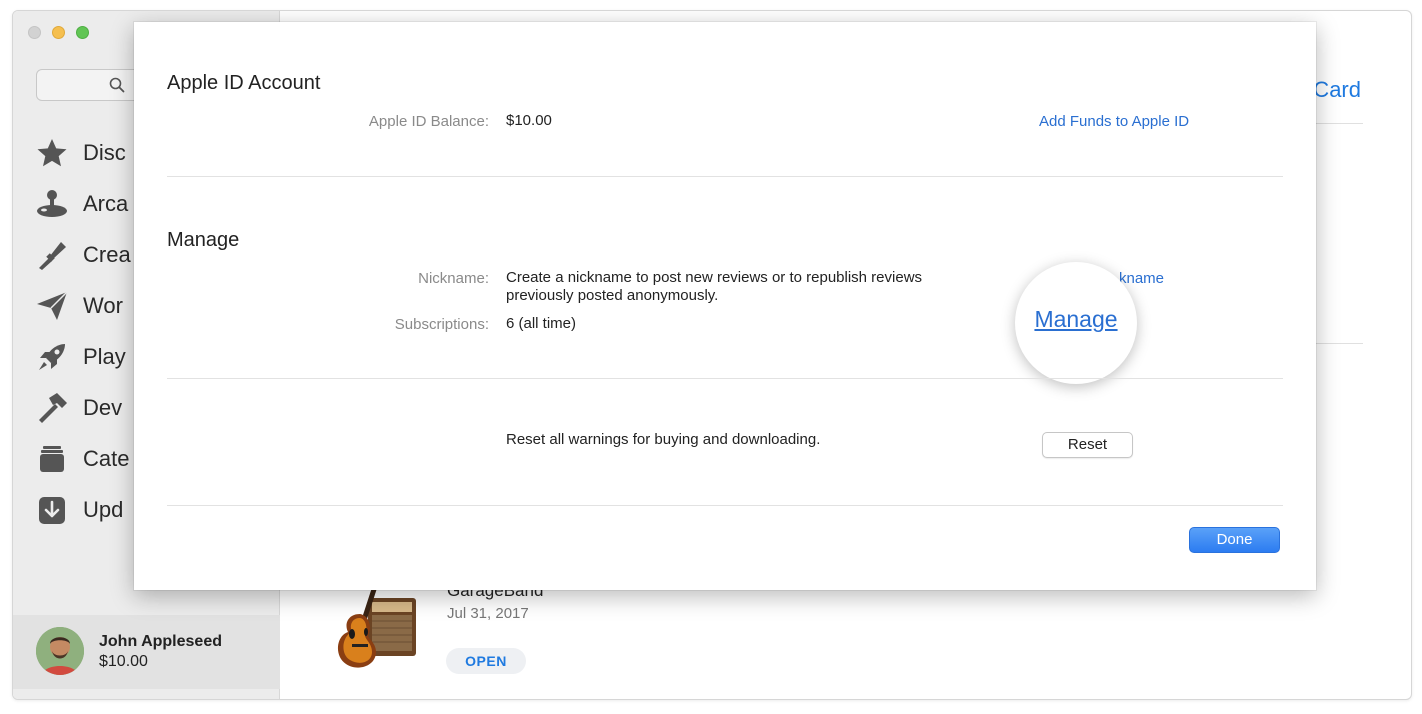 This screenshot has width=1422, height=714. What do you see at coordinates (486, 661) in the screenshot?
I see `open-button: OPEN` at bounding box center [486, 661].